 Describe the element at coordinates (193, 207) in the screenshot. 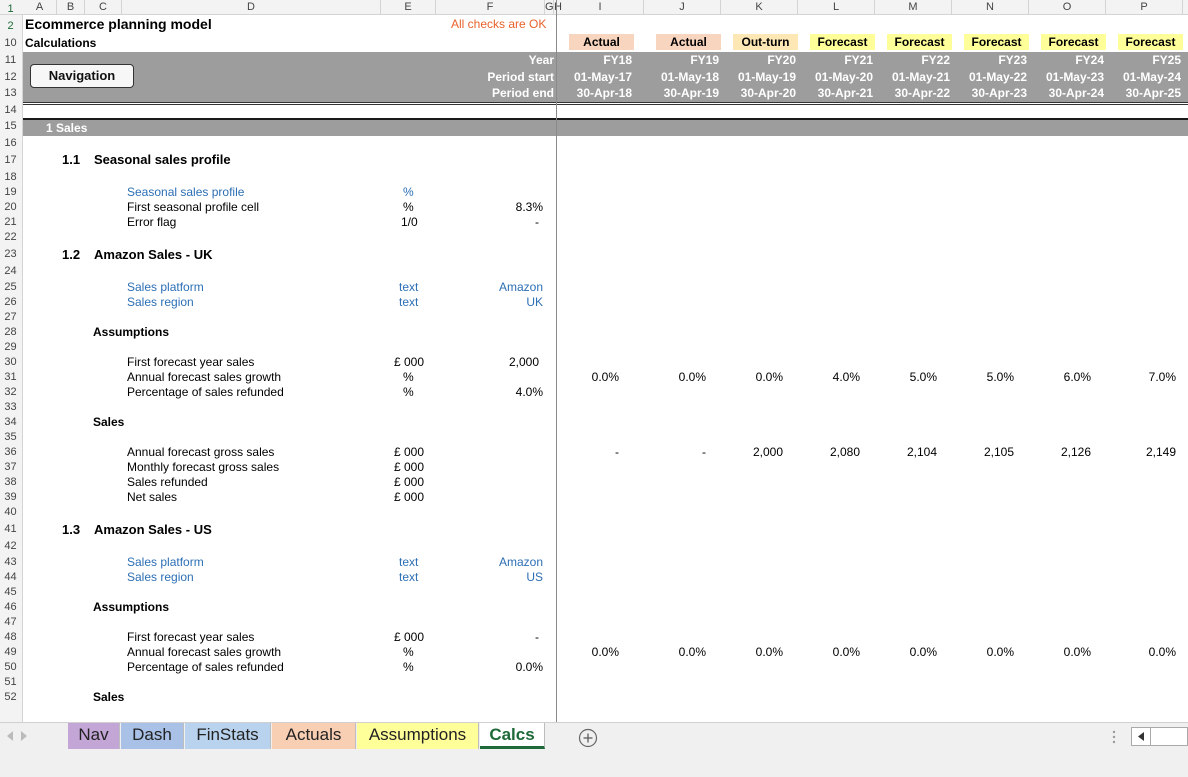

I see `row-label: First seasonal profile cell` at that location.